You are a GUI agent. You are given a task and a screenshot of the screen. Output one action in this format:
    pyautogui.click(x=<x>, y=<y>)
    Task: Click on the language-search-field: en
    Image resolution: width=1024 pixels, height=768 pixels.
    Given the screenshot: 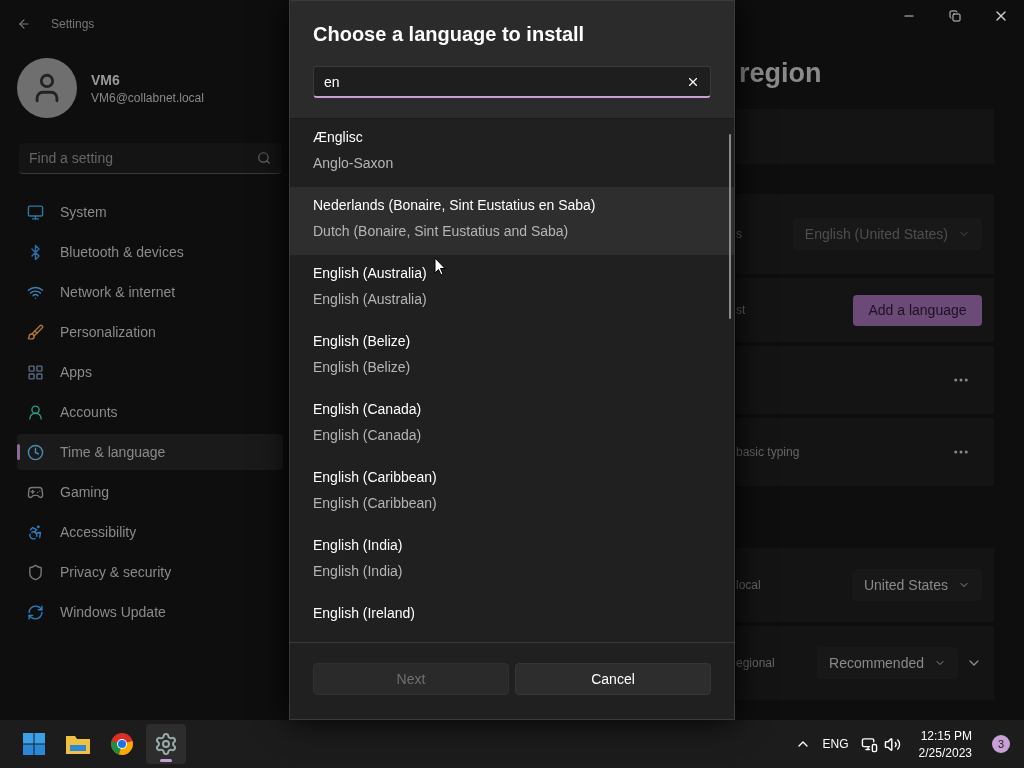 What is the action you would take?
    pyautogui.click(x=512, y=82)
    